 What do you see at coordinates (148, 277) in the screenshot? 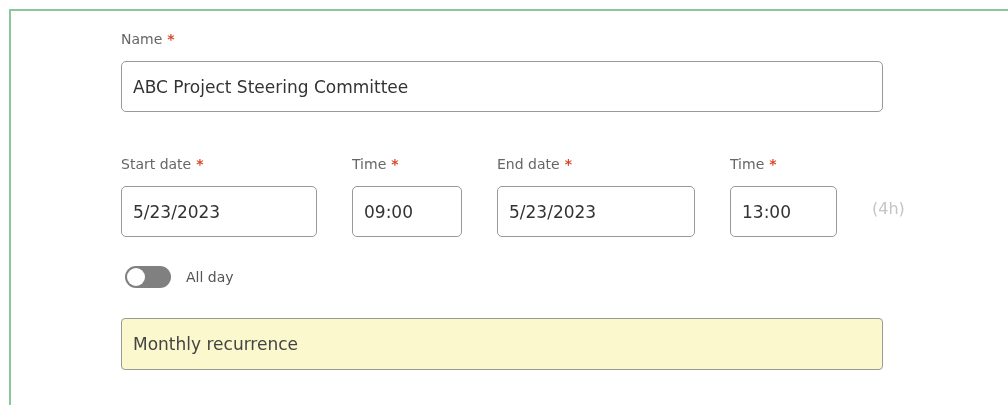
I see `all-day-toggle` at bounding box center [148, 277].